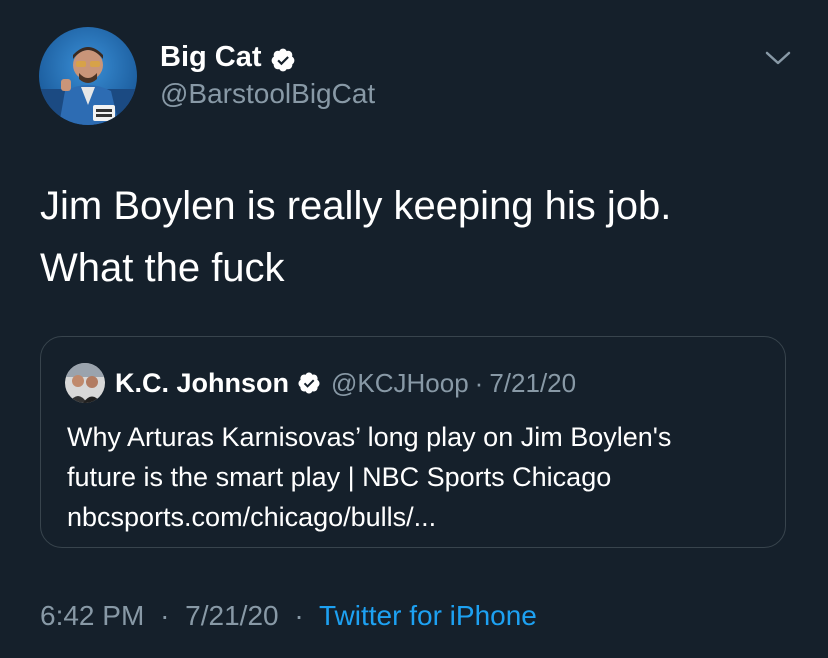 The width and height of the screenshot is (828, 658). What do you see at coordinates (400, 382) in the screenshot?
I see `quoted-author-handle: @KCJHoop` at bounding box center [400, 382].